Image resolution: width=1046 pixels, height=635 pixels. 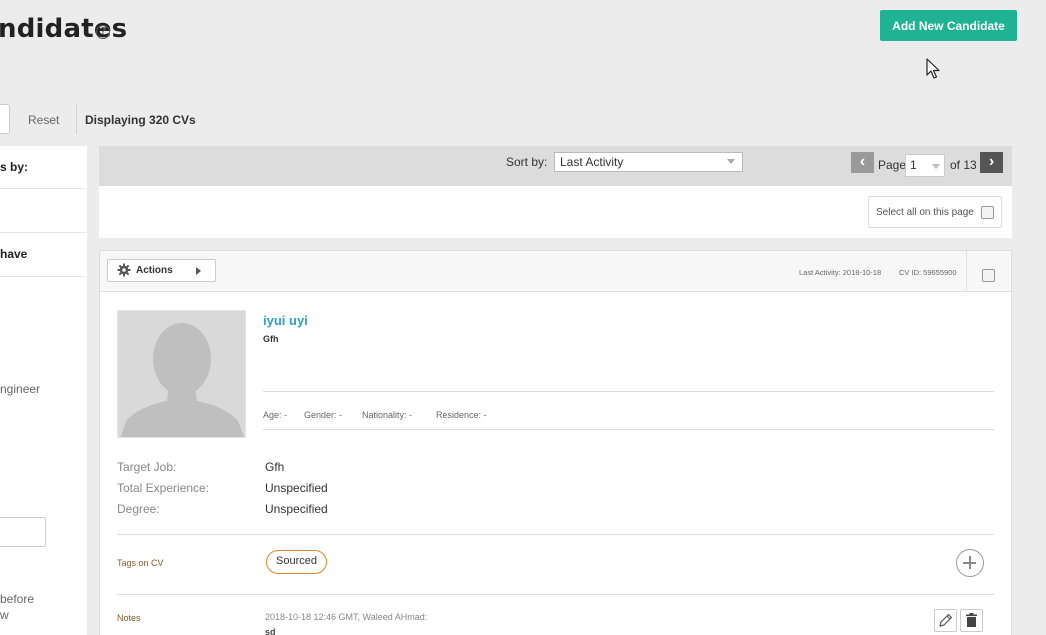 What do you see at coordinates (387, 415) in the screenshot?
I see `candidate-nationality: Nationality: -` at bounding box center [387, 415].